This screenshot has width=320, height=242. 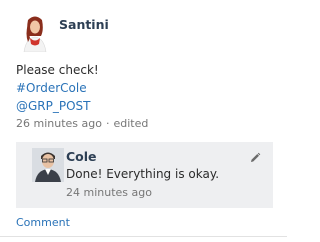 I want to click on post-body: Please check! #OrderCole @GRP_POST, so click(x=57, y=88).